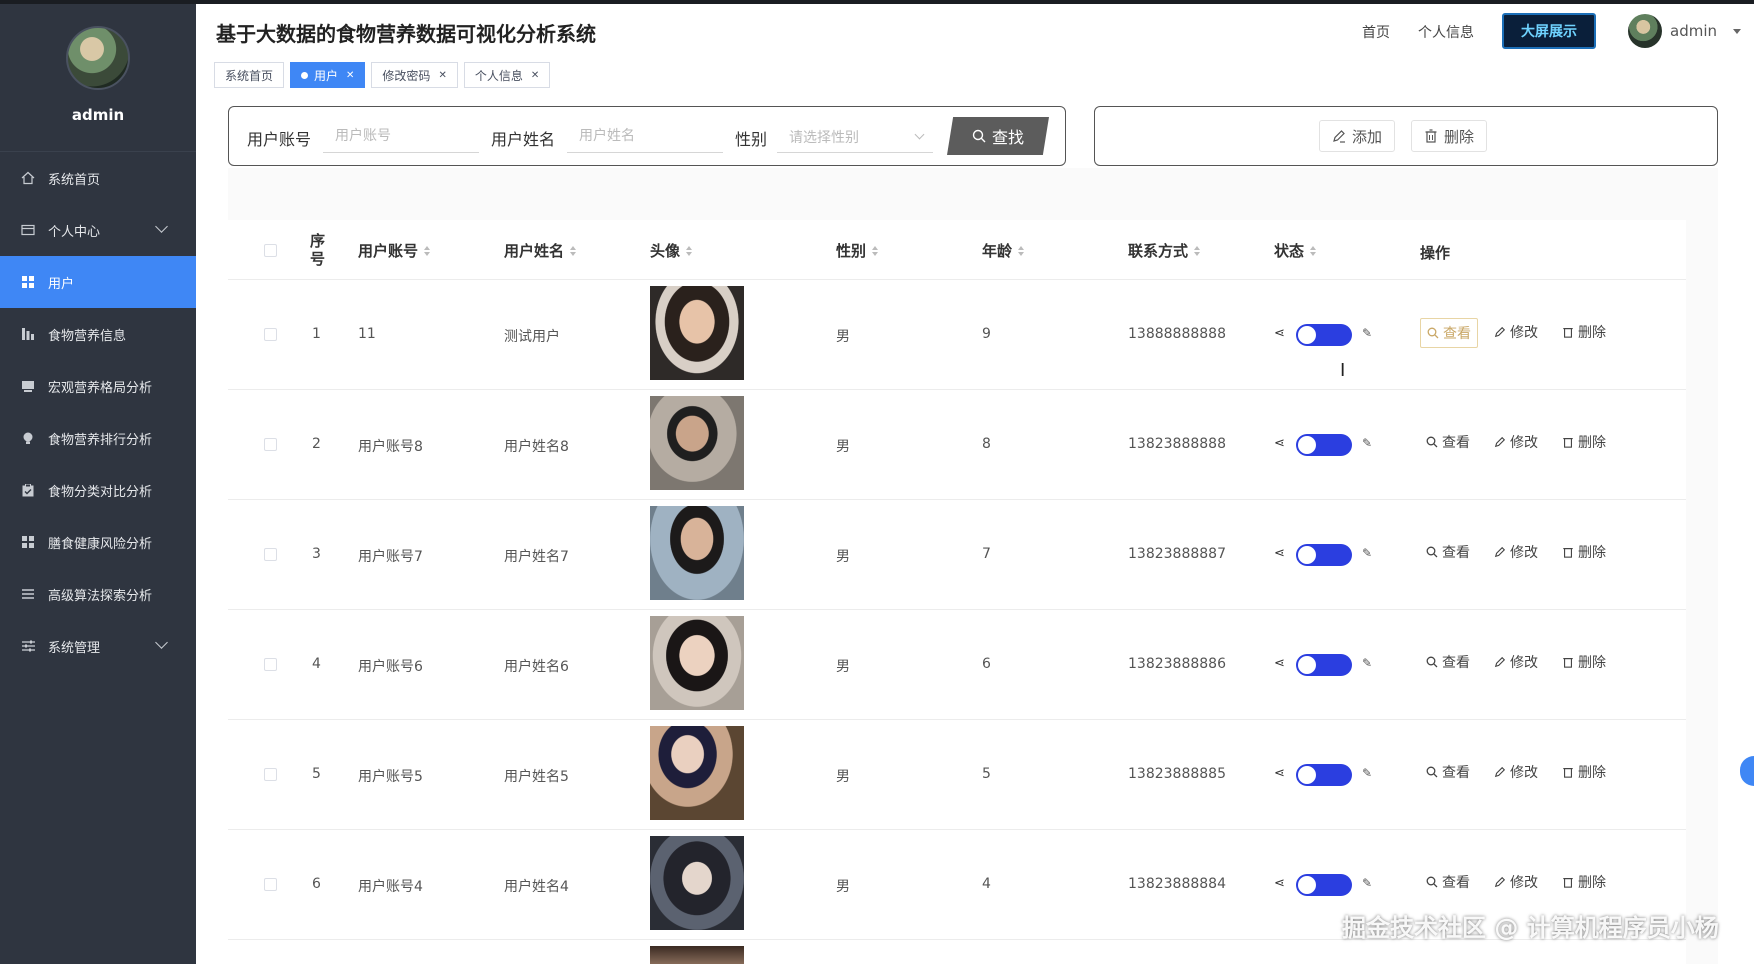 The image size is (1754, 964). What do you see at coordinates (1747, 771) in the screenshot?
I see `side-drawer-toggle` at bounding box center [1747, 771].